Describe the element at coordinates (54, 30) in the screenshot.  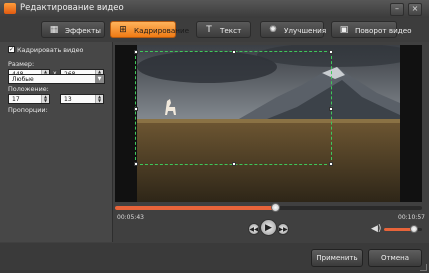
I see `film-effects-icon: ▦` at that location.